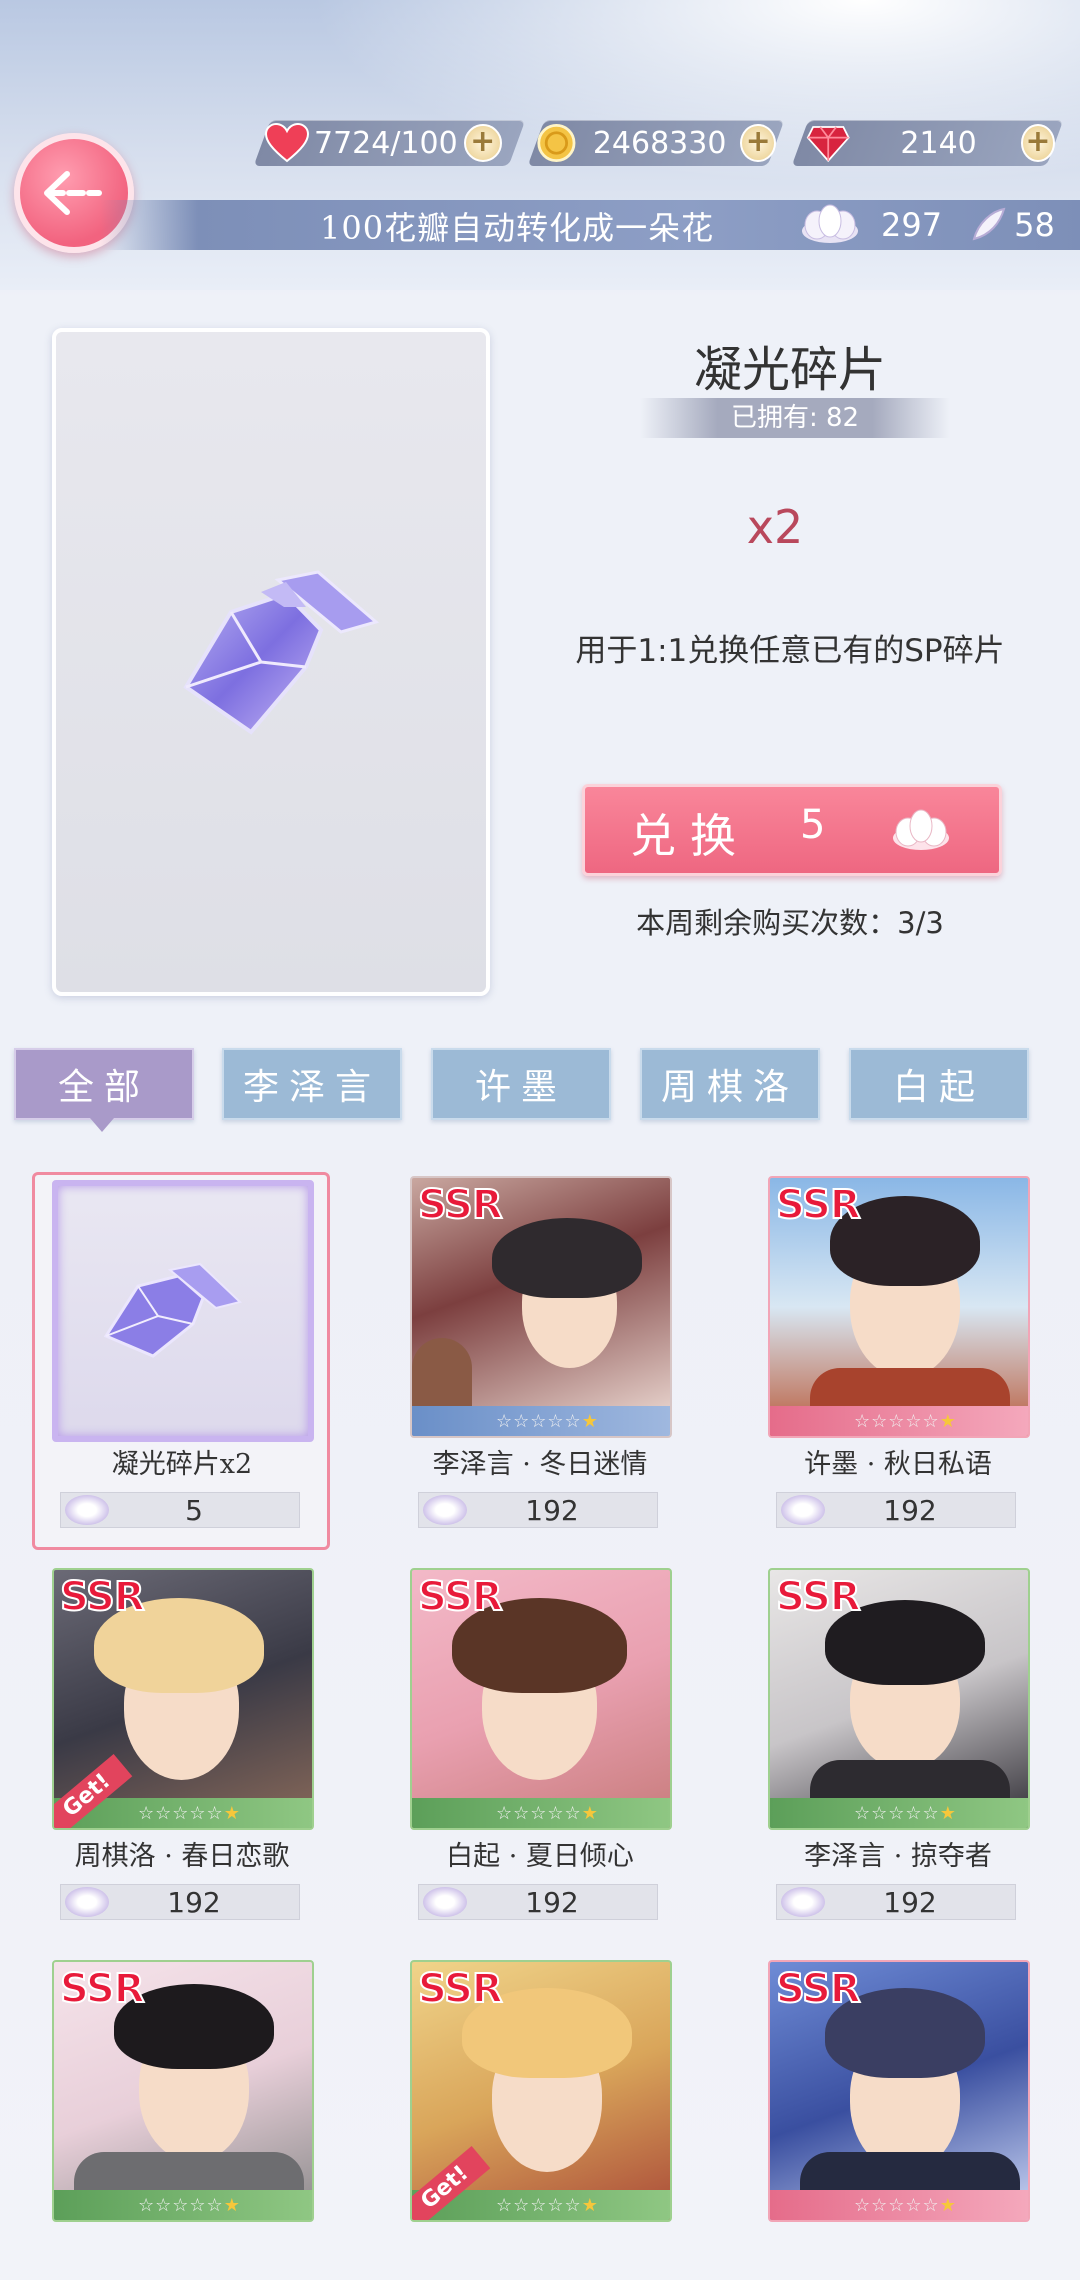 This screenshot has height=2280, width=1080. What do you see at coordinates (386, 143) in the screenshot?
I see `stamina-value: 7724/100` at bounding box center [386, 143].